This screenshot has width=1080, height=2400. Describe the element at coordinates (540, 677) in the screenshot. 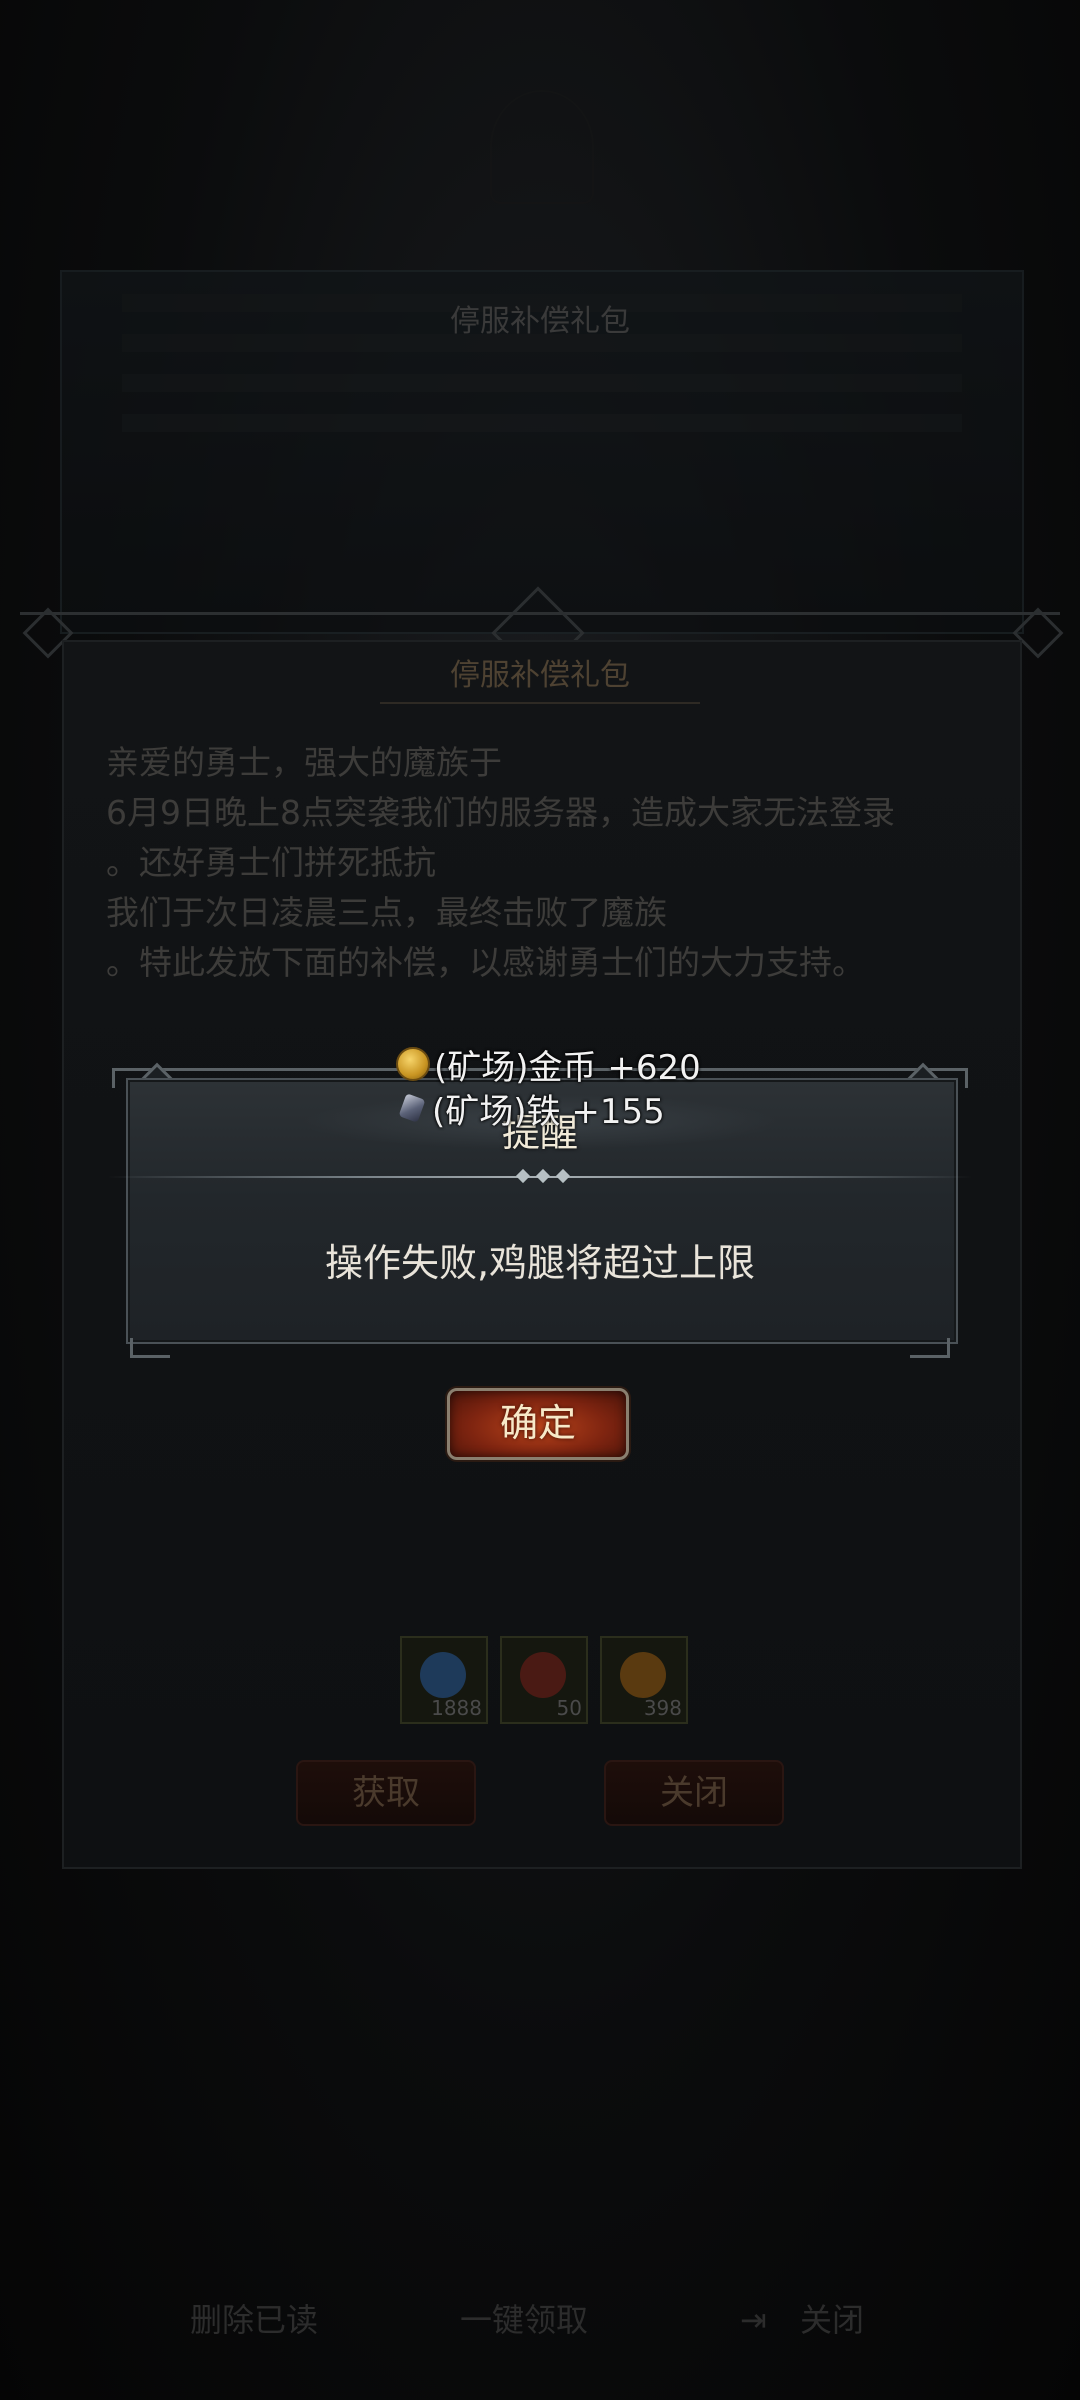

I see `compensation-dialog-title: 停服补偿礼包` at that location.